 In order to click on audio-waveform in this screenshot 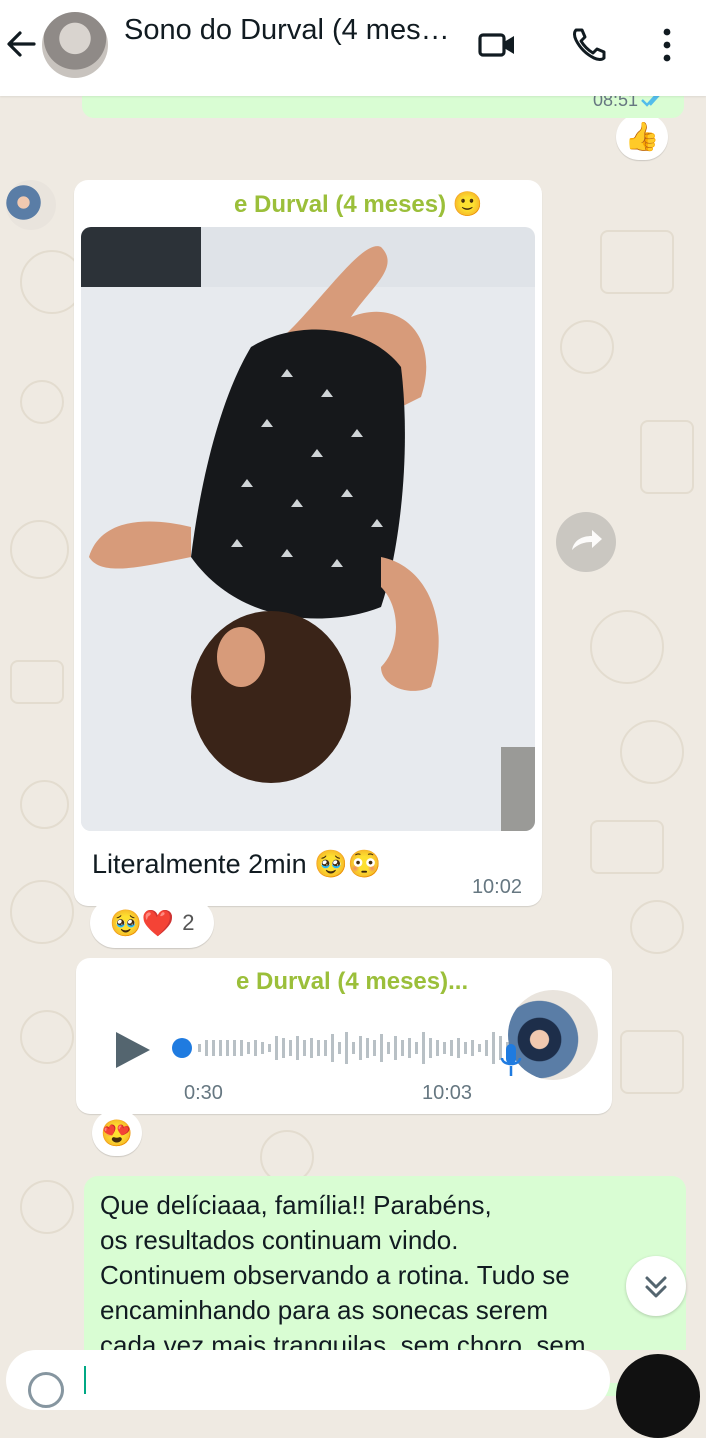, I will do `click(362, 1048)`.